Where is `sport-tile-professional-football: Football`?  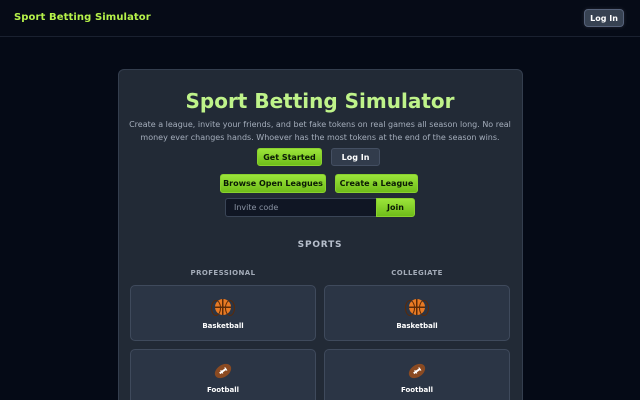 sport-tile-professional-football: Football is located at coordinates (223, 374).